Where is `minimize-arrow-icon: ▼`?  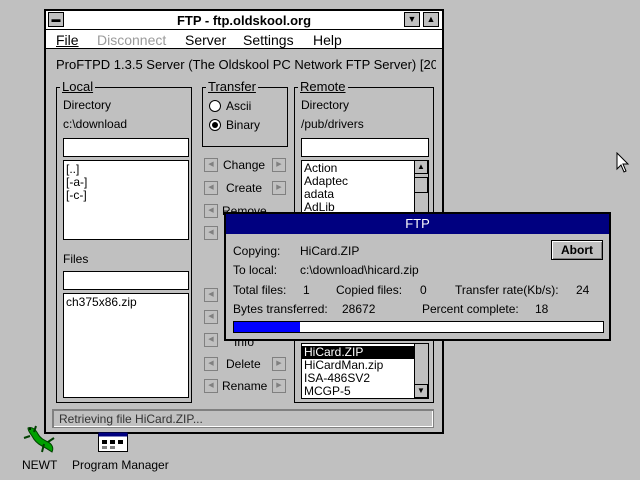 minimize-arrow-icon: ▼ is located at coordinates (412, 19).